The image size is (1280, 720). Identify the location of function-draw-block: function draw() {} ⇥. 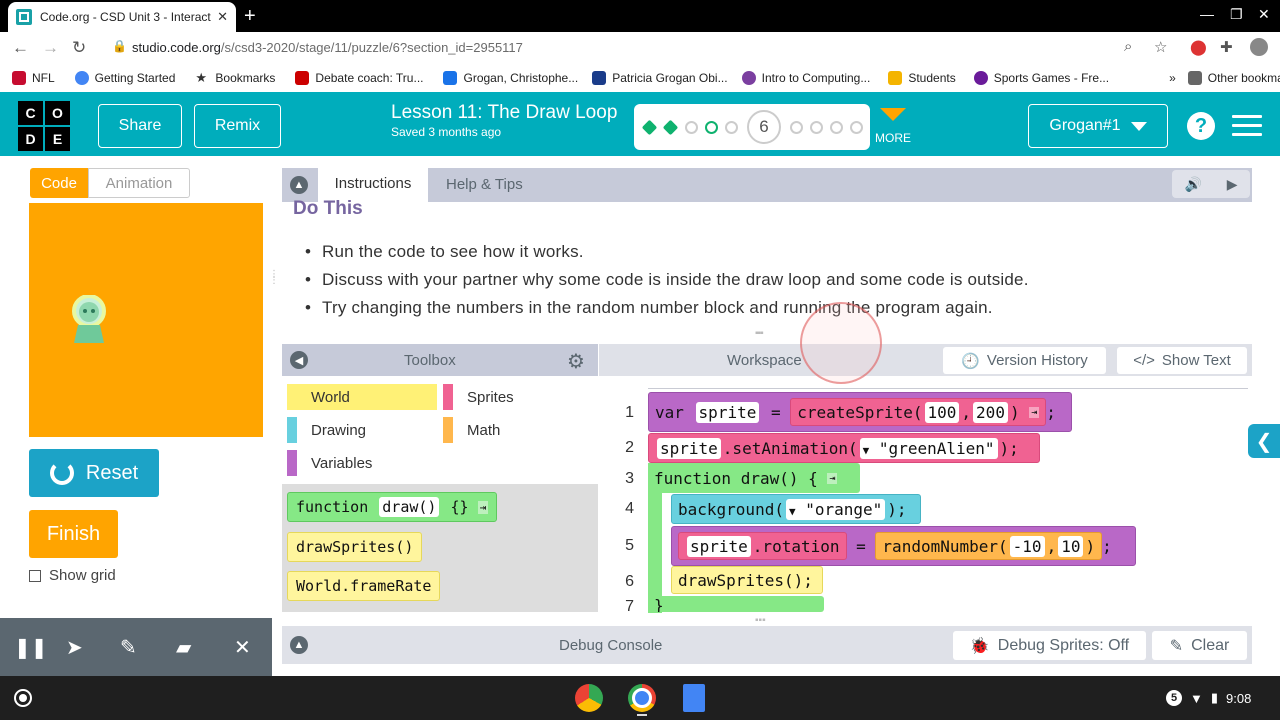
(392, 507).